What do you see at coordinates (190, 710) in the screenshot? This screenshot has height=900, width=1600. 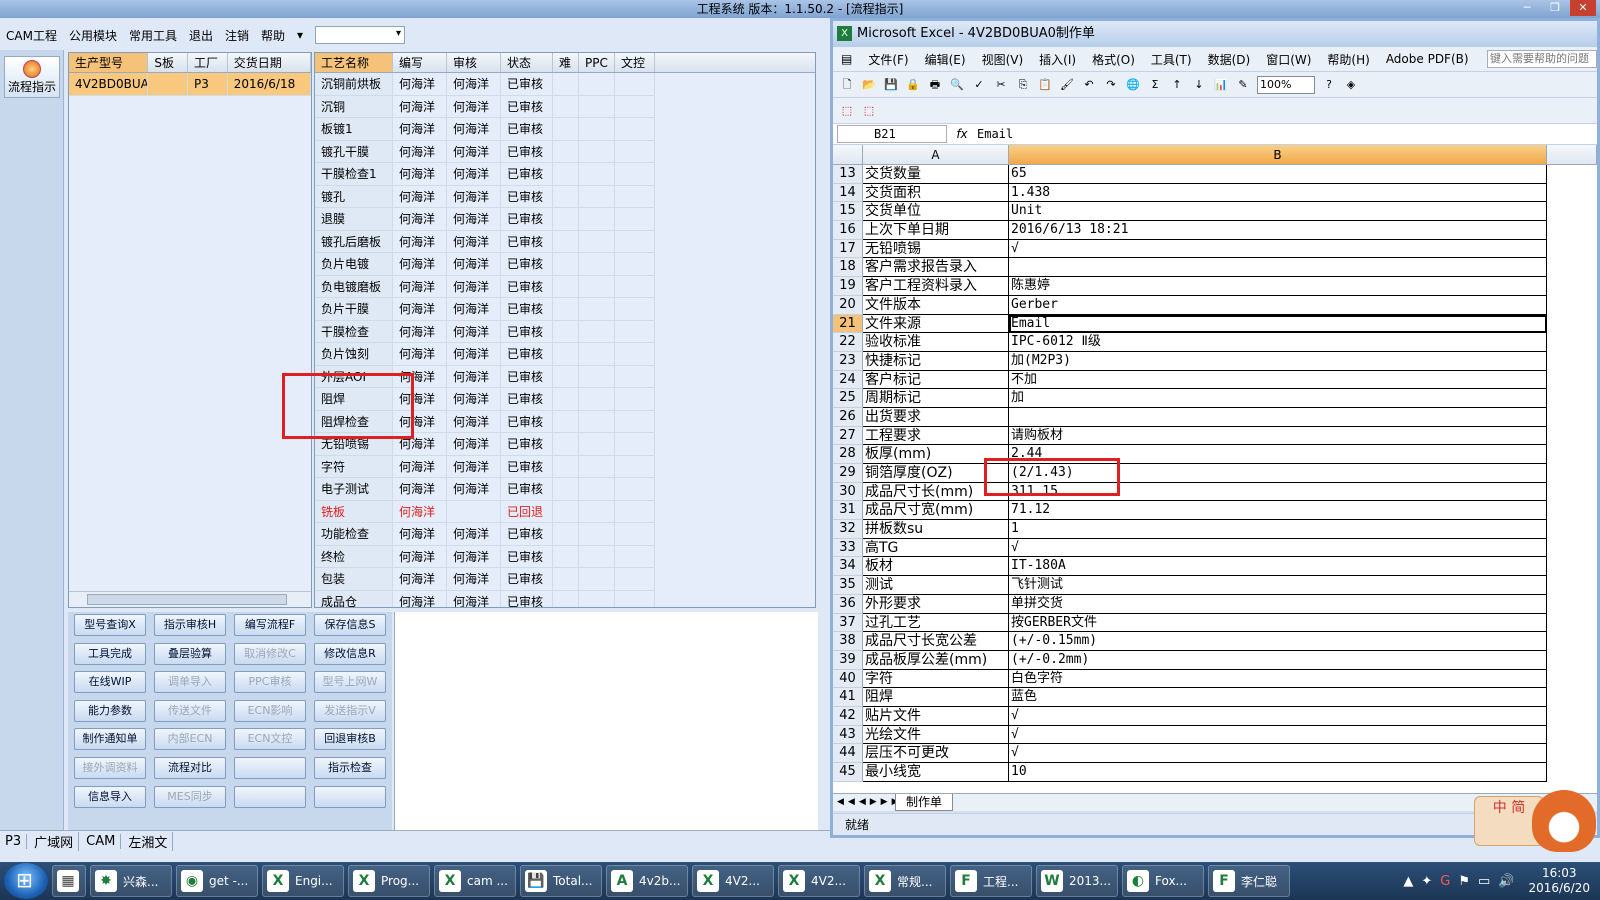 I see `command-button: 传送文件` at bounding box center [190, 710].